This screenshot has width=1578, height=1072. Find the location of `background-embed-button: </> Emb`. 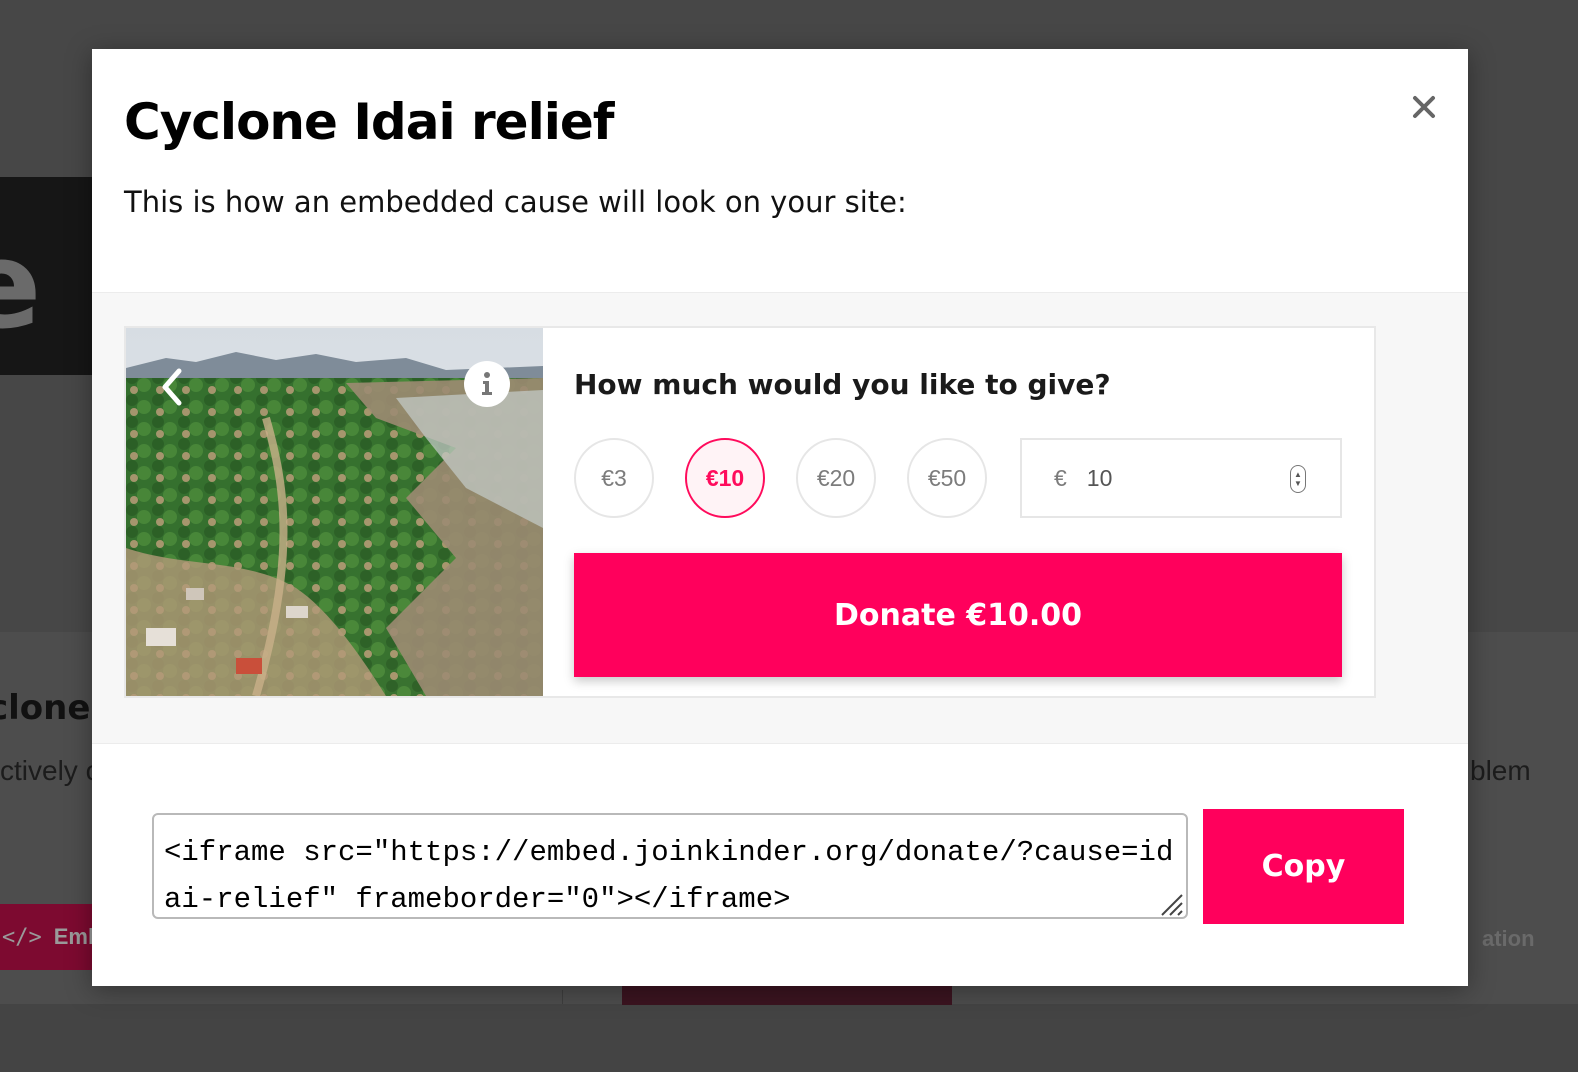

background-embed-button: </> Emb is located at coordinates (50, 937).